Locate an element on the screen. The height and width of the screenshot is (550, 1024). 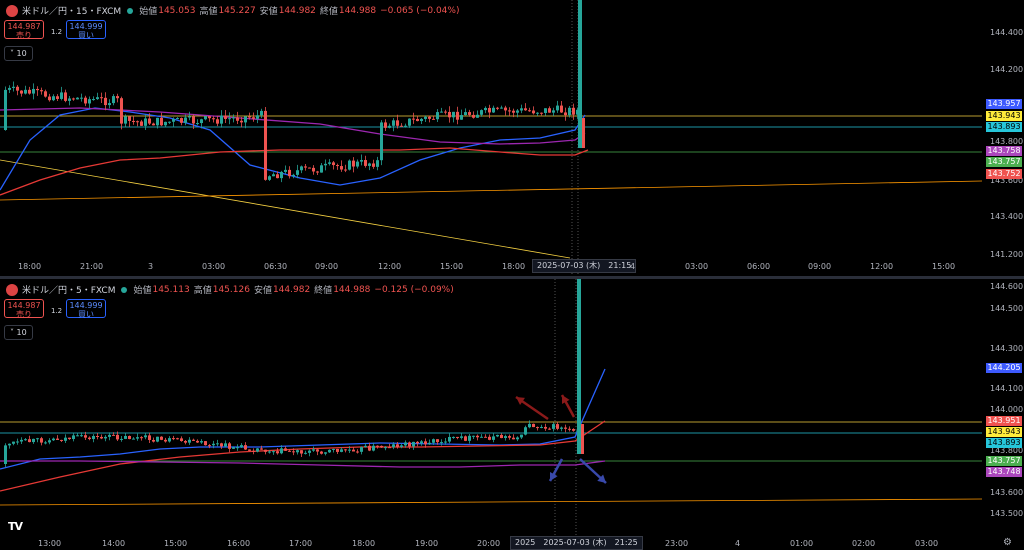
crosshair-time-label: 2025 2025-07-03 (木) 21:25 is located at coordinates (576, 543).